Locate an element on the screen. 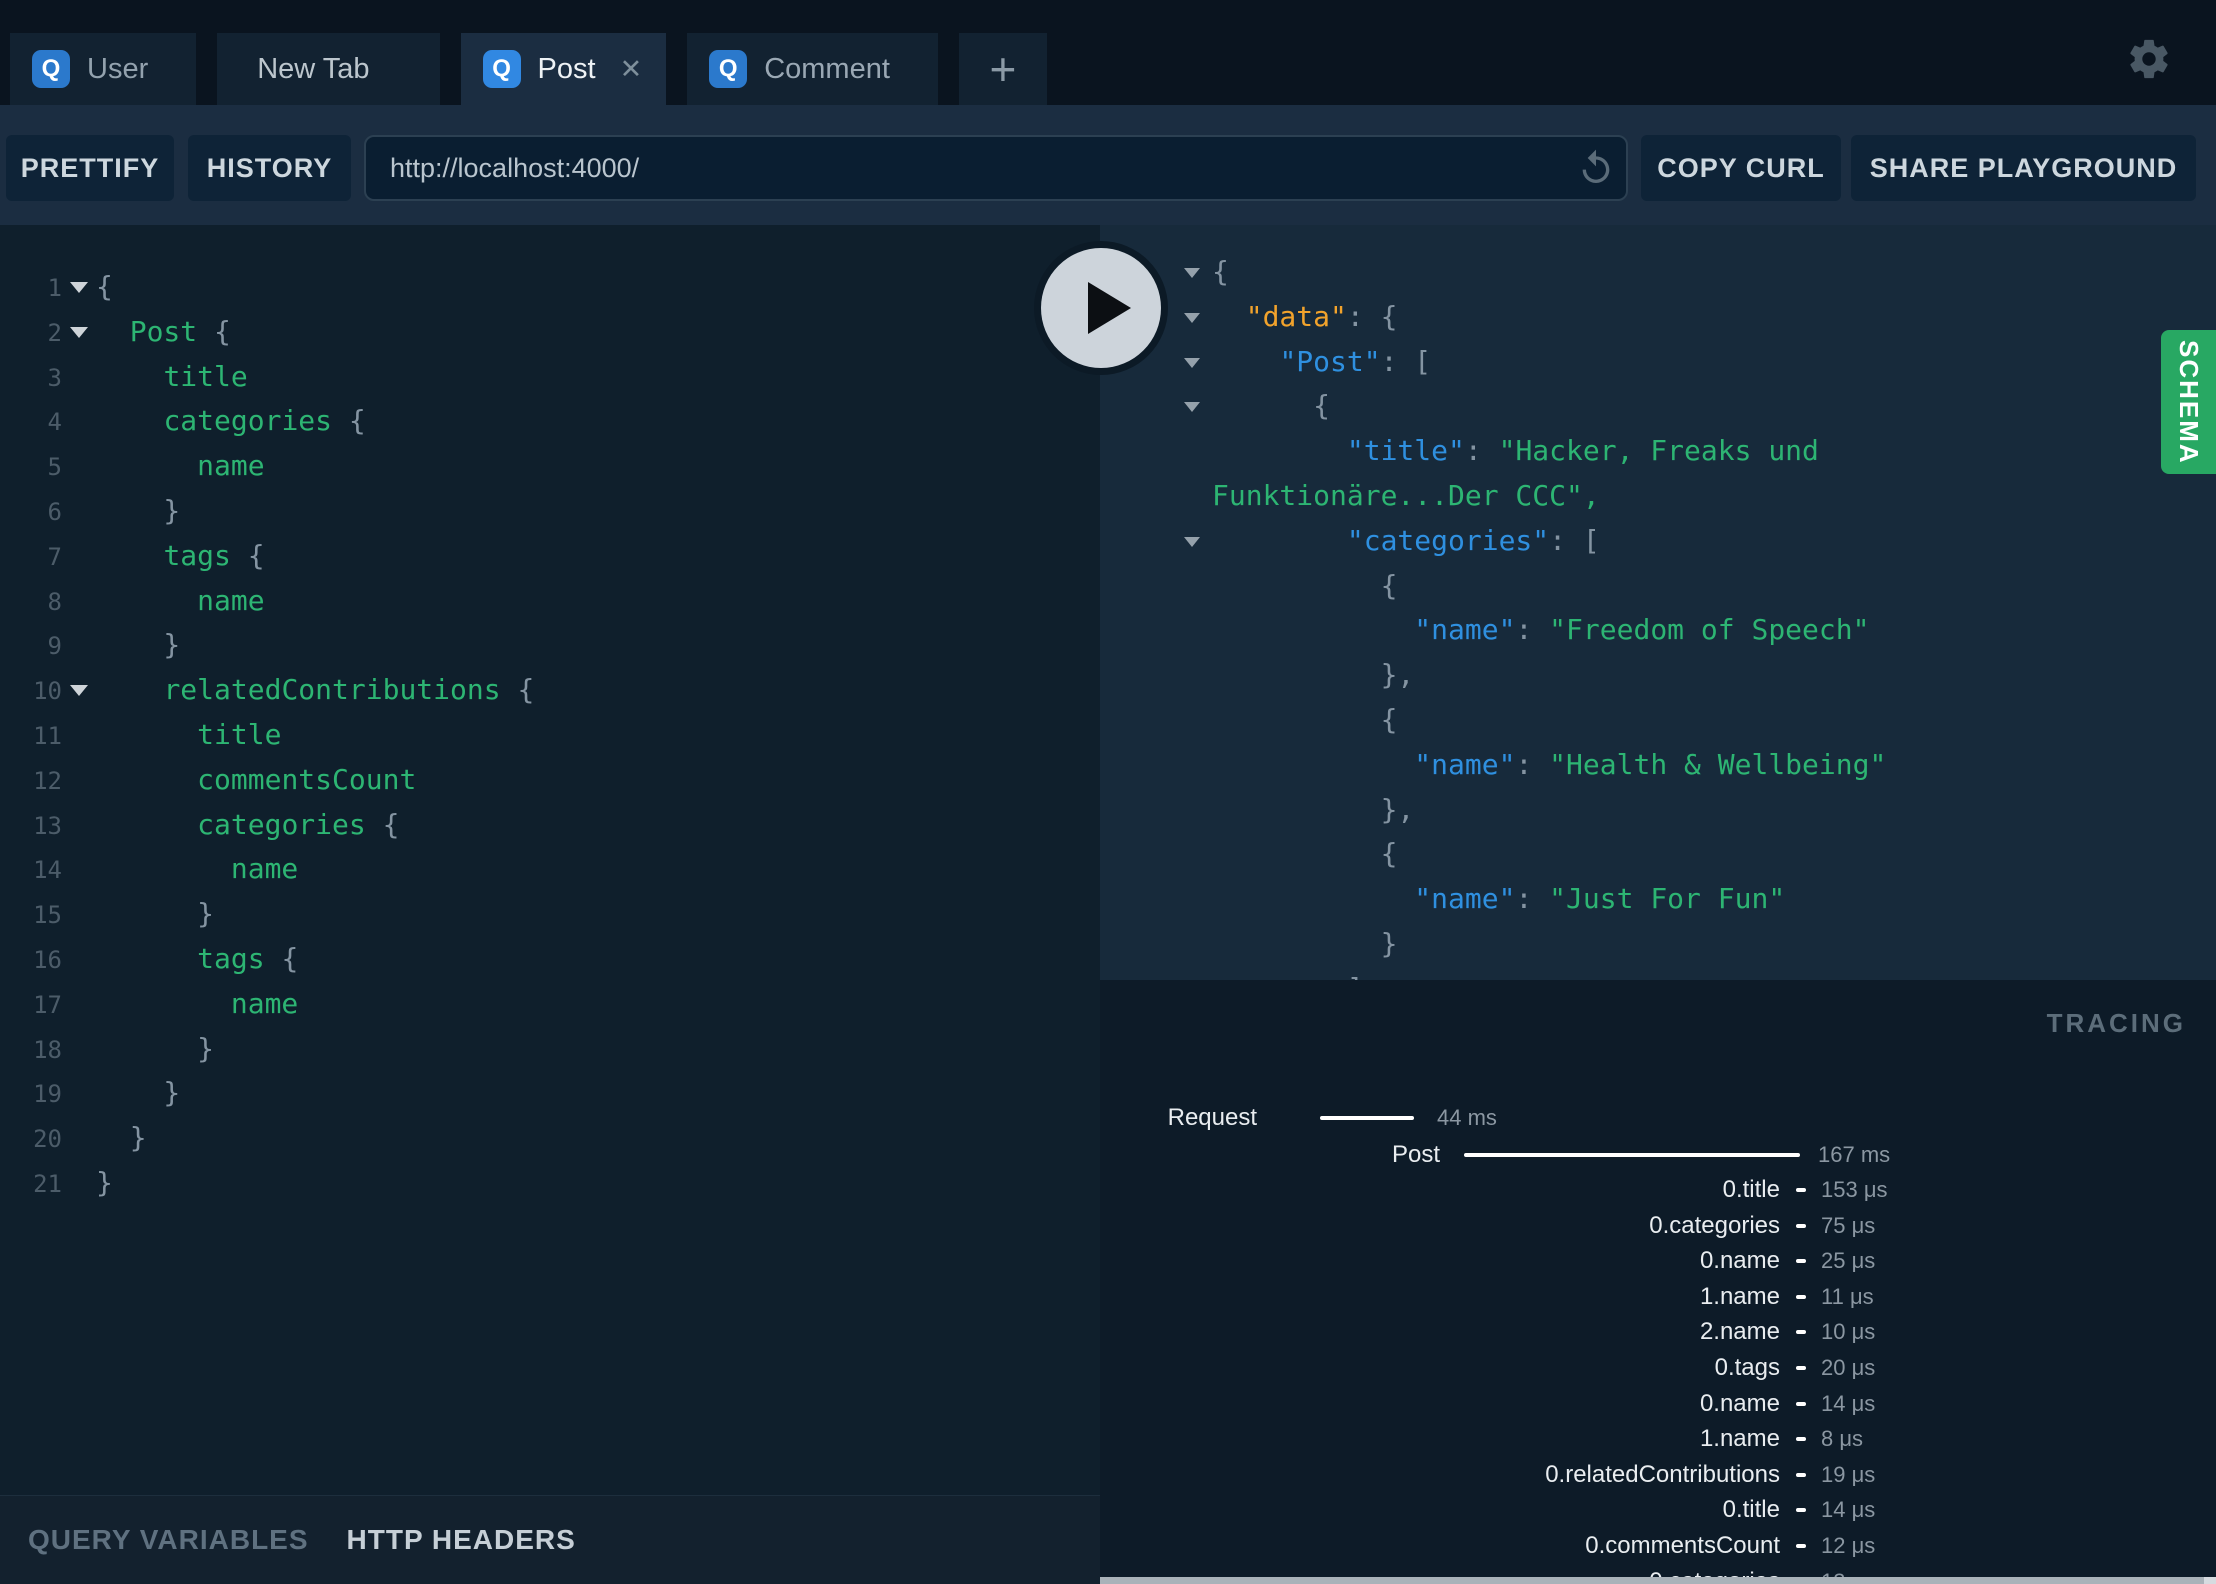 Image resolution: width=2216 pixels, height=1584 pixels. line-number: 9 is located at coordinates (54, 646).